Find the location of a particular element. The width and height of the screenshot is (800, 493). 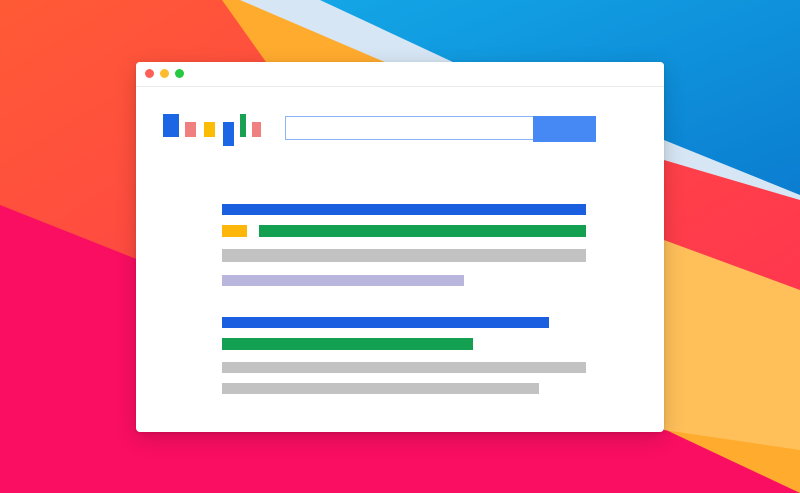

minimize-window-button is located at coordinates (164, 73).